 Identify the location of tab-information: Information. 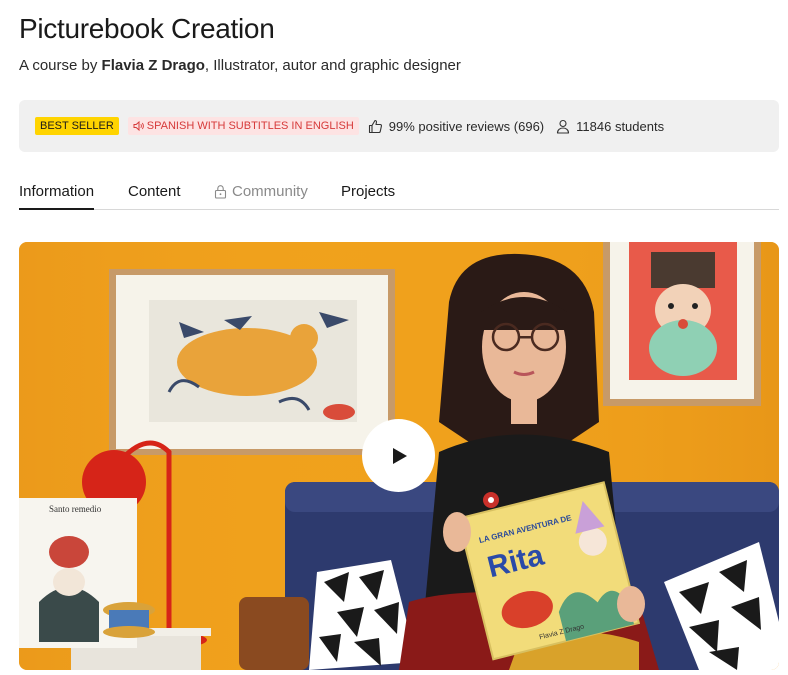
(57, 196).